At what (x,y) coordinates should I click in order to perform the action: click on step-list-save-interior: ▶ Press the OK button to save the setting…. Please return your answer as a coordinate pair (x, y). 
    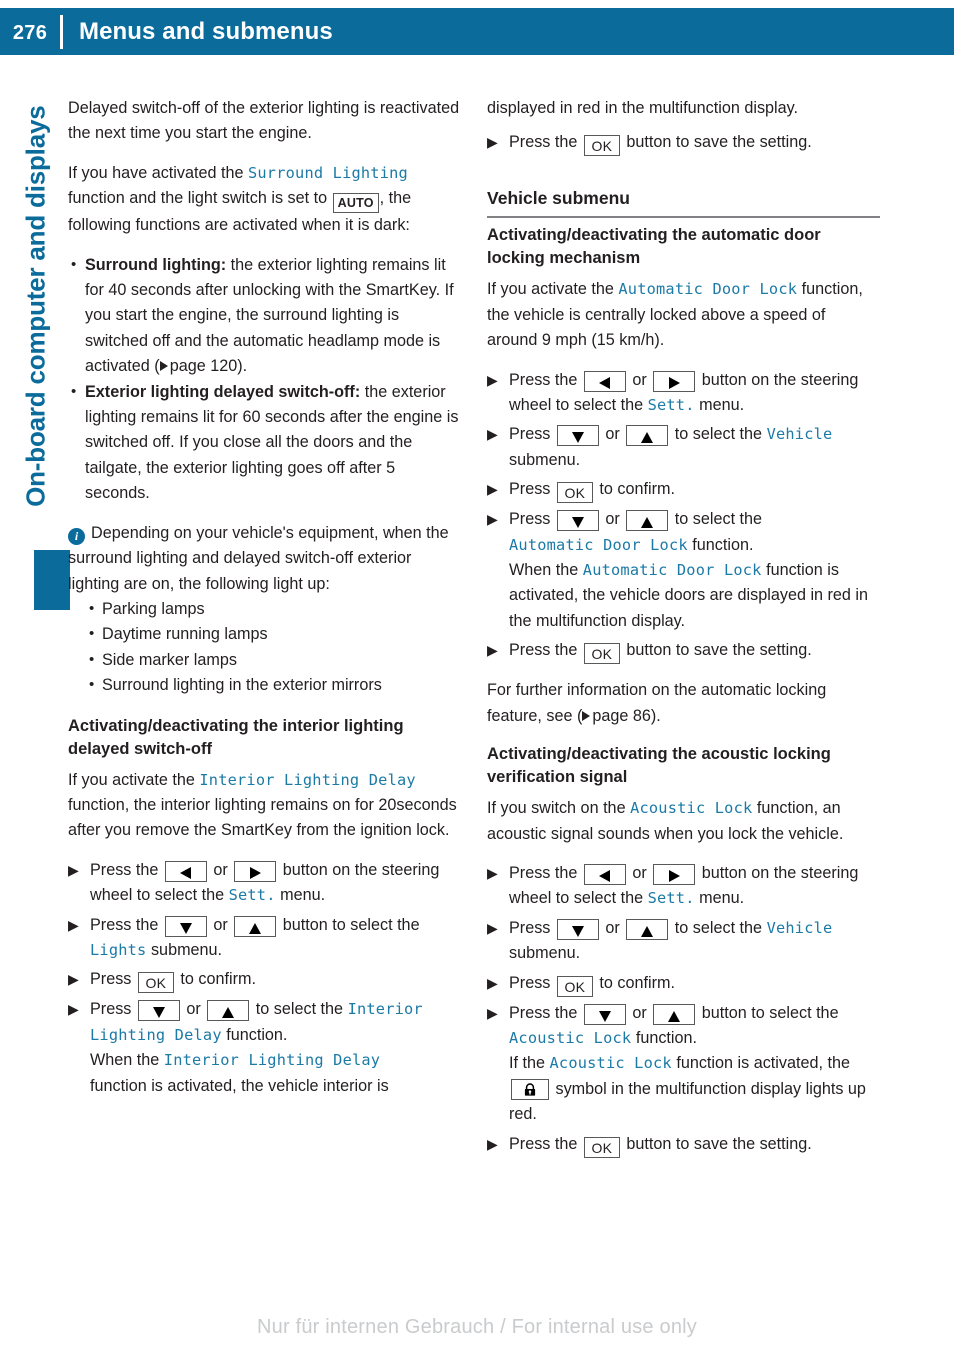
    Looking at the image, I should click on (683, 143).